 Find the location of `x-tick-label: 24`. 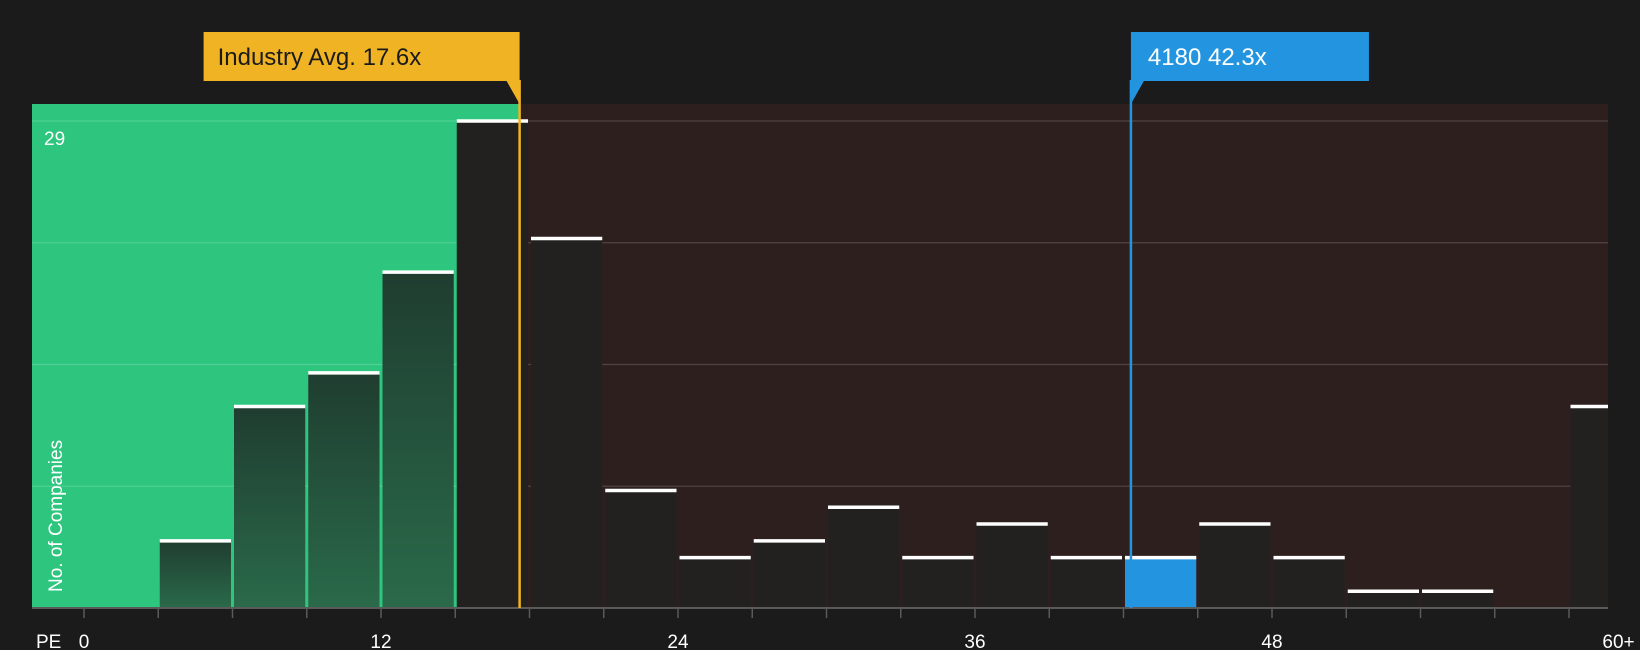

x-tick-label: 24 is located at coordinates (678, 641).